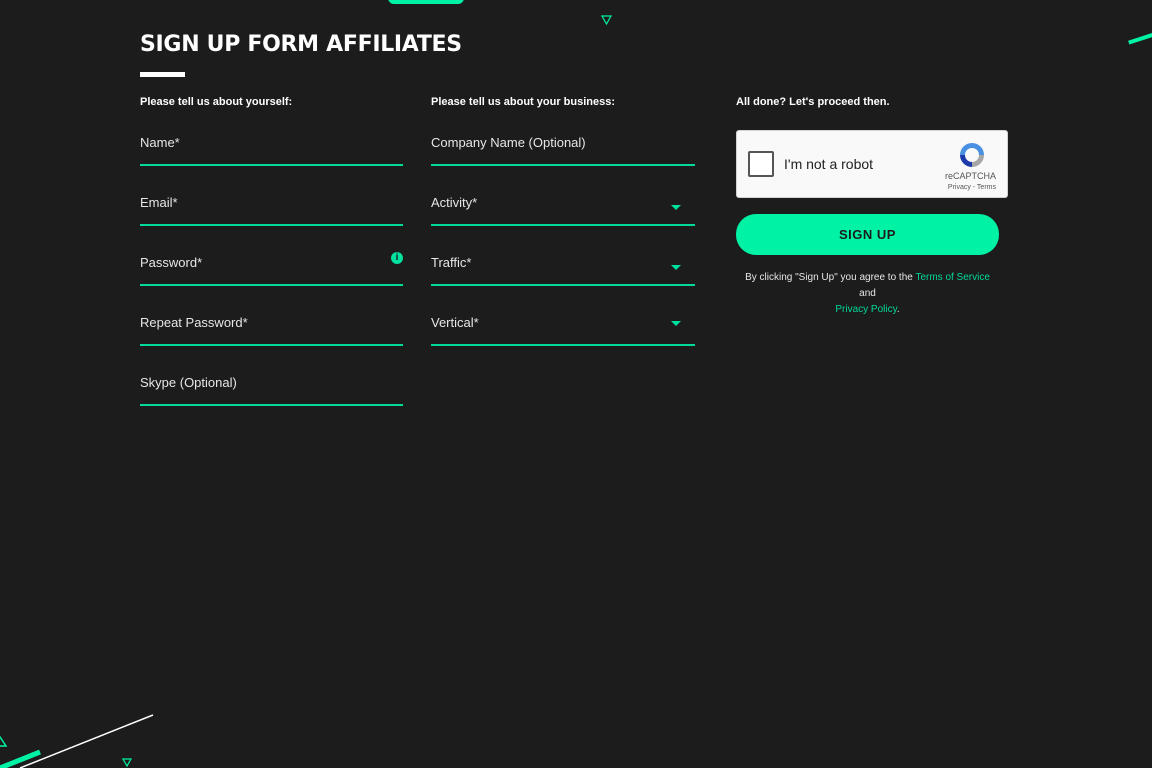 The width and height of the screenshot is (1152, 768). Describe the element at coordinates (607, 20) in the screenshot. I see `decorative-triangle-icon` at that location.